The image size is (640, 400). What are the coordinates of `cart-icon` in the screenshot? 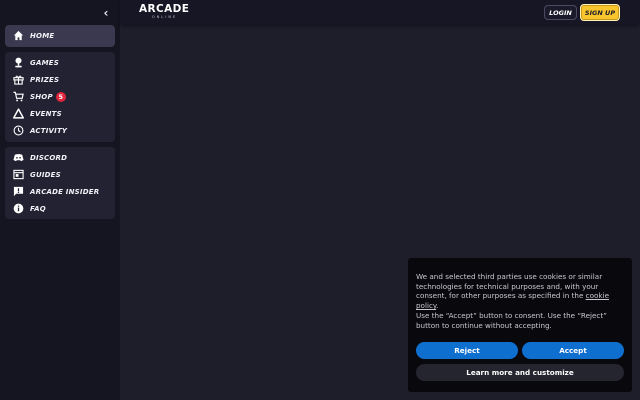 It's located at (18, 96).